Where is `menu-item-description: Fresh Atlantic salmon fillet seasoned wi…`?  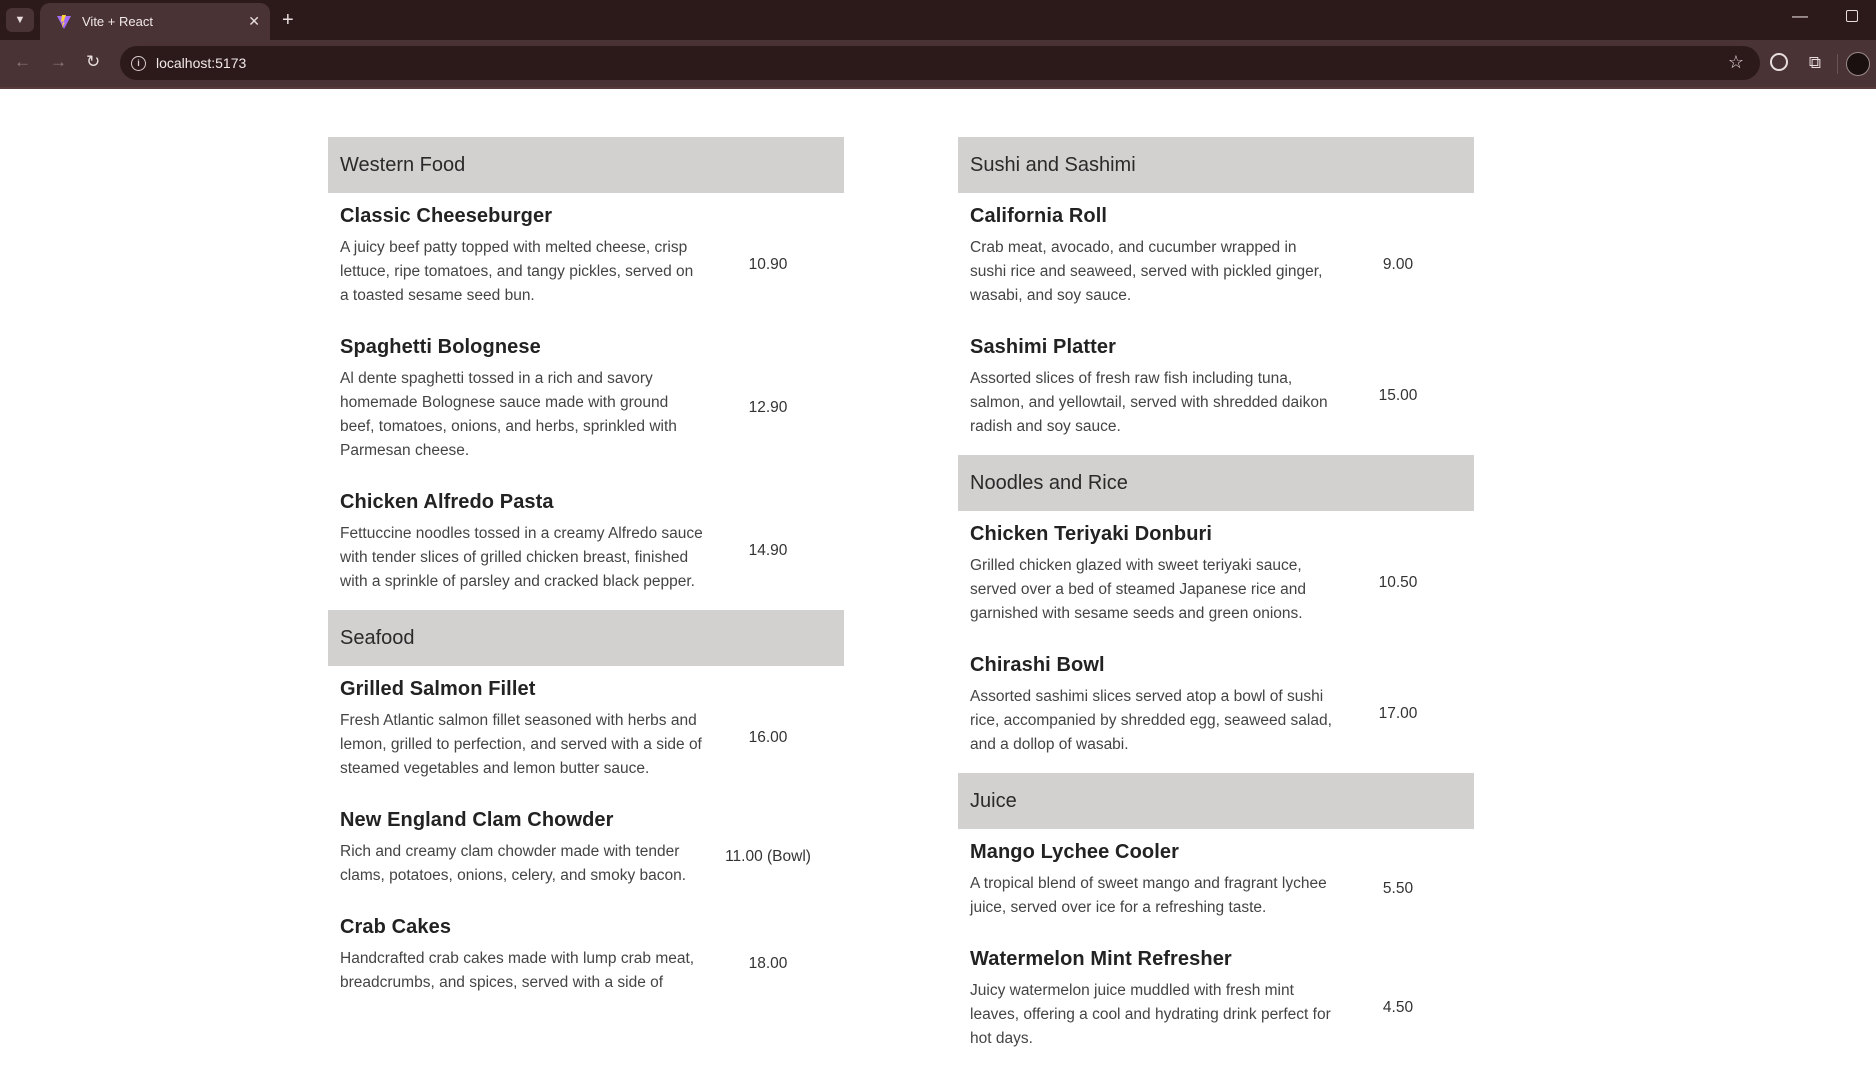
menu-item-description: Fresh Atlantic salmon fillet seasoned wi… is located at coordinates (521, 744).